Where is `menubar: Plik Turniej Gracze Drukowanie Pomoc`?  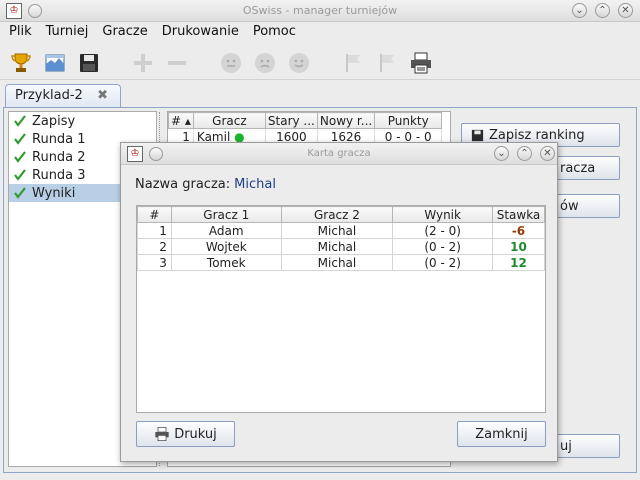 menubar: Plik Turniej Gracze Drukowanie Pomoc is located at coordinates (320, 33).